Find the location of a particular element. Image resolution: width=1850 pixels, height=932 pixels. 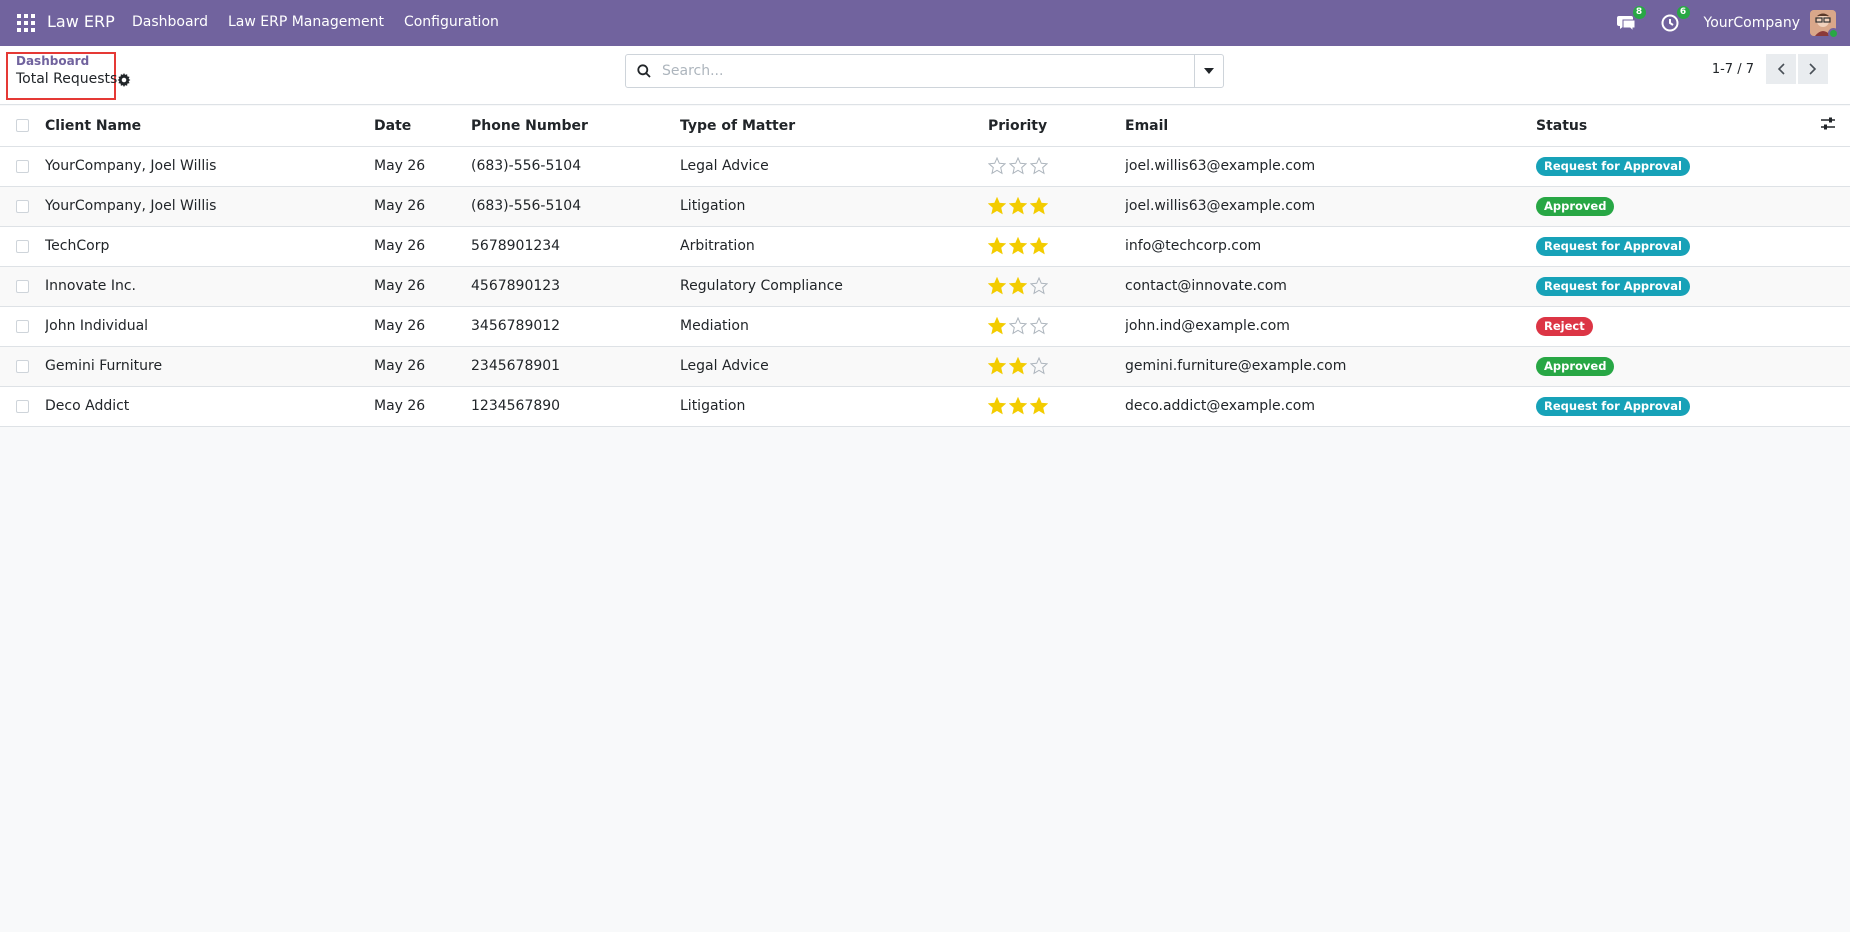

select-all-checkbox is located at coordinates (22, 126).